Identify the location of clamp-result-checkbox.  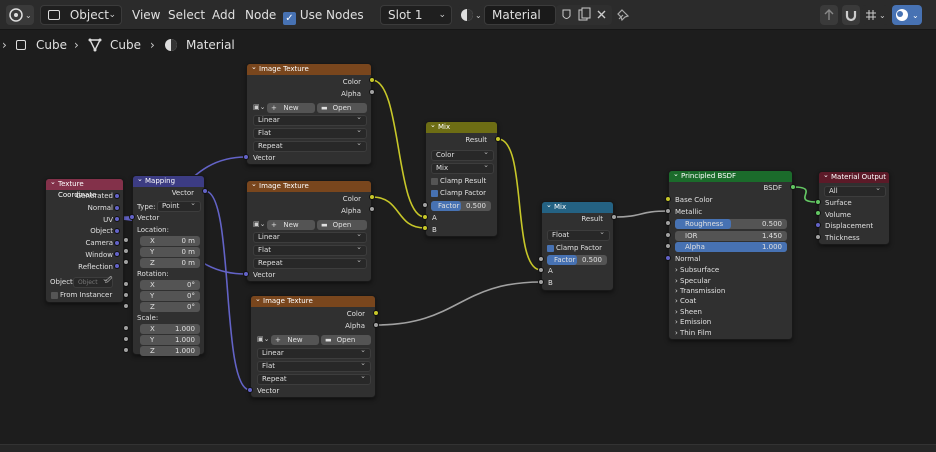
(434, 181).